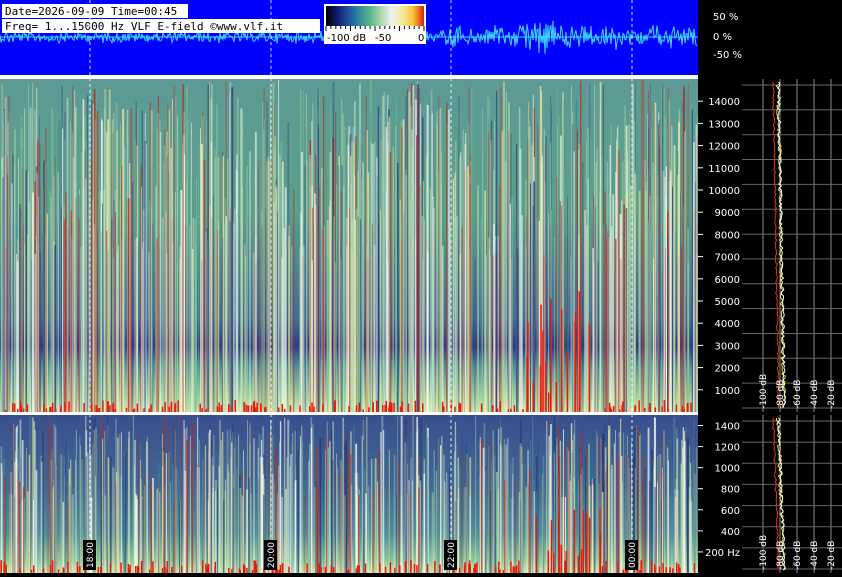  Describe the element at coordinates (798, 394) in the screenshot. I see `profile-db-label: -60 dB` at that location.